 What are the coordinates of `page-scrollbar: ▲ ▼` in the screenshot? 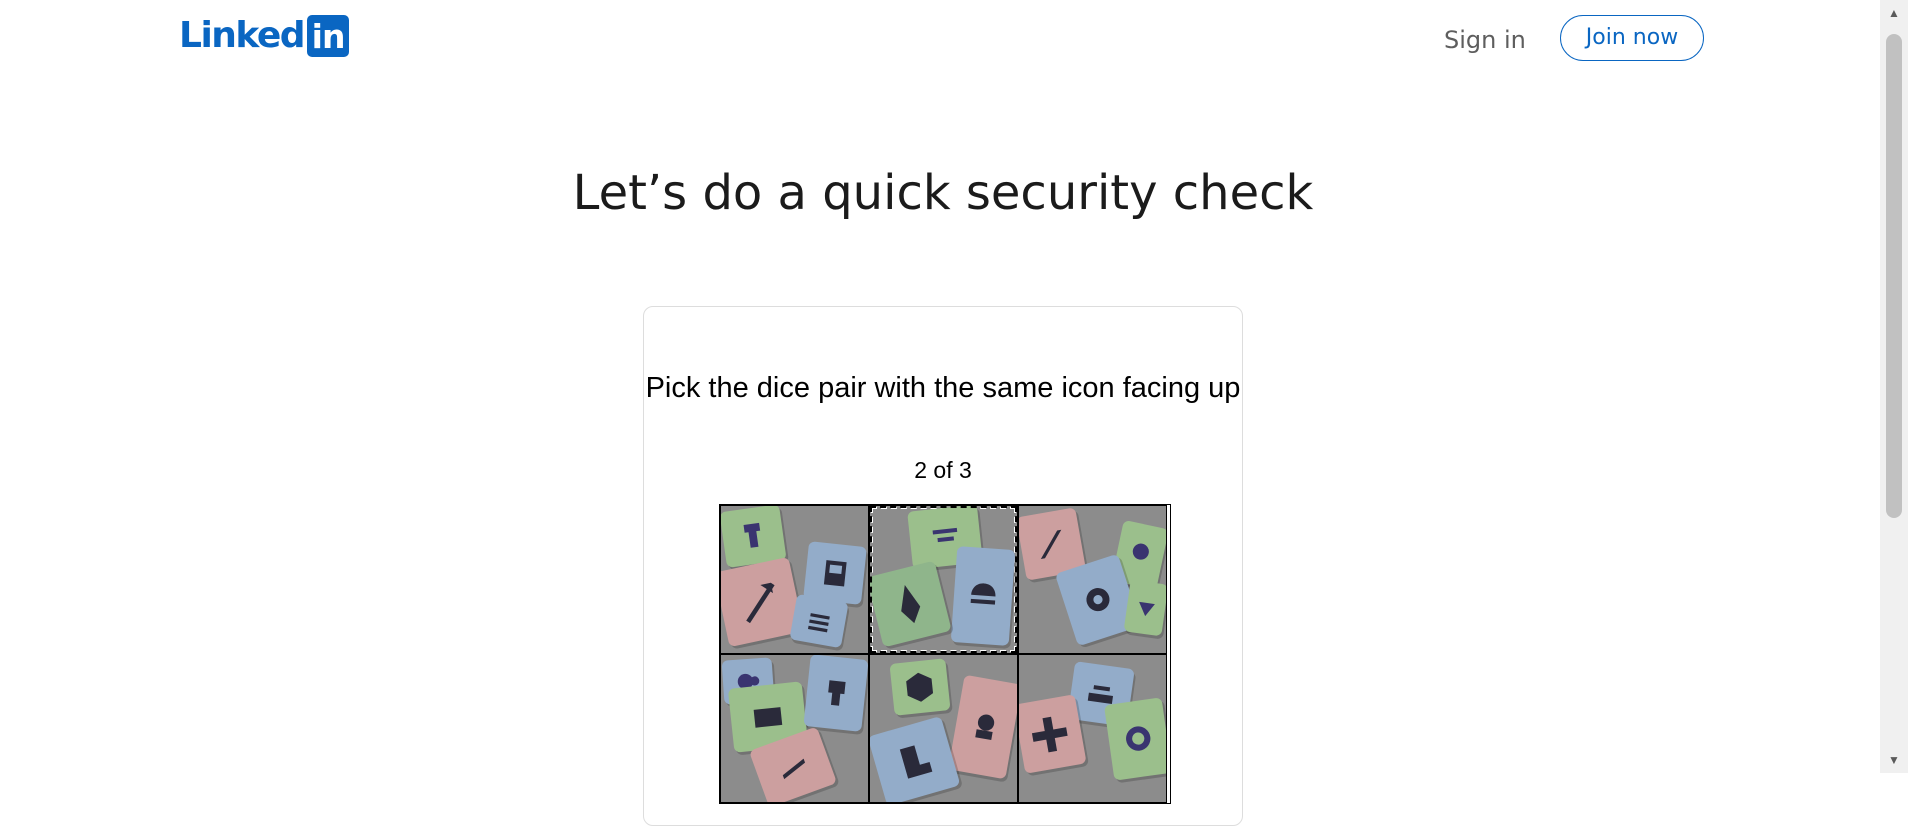 It's located at (1894, 386).